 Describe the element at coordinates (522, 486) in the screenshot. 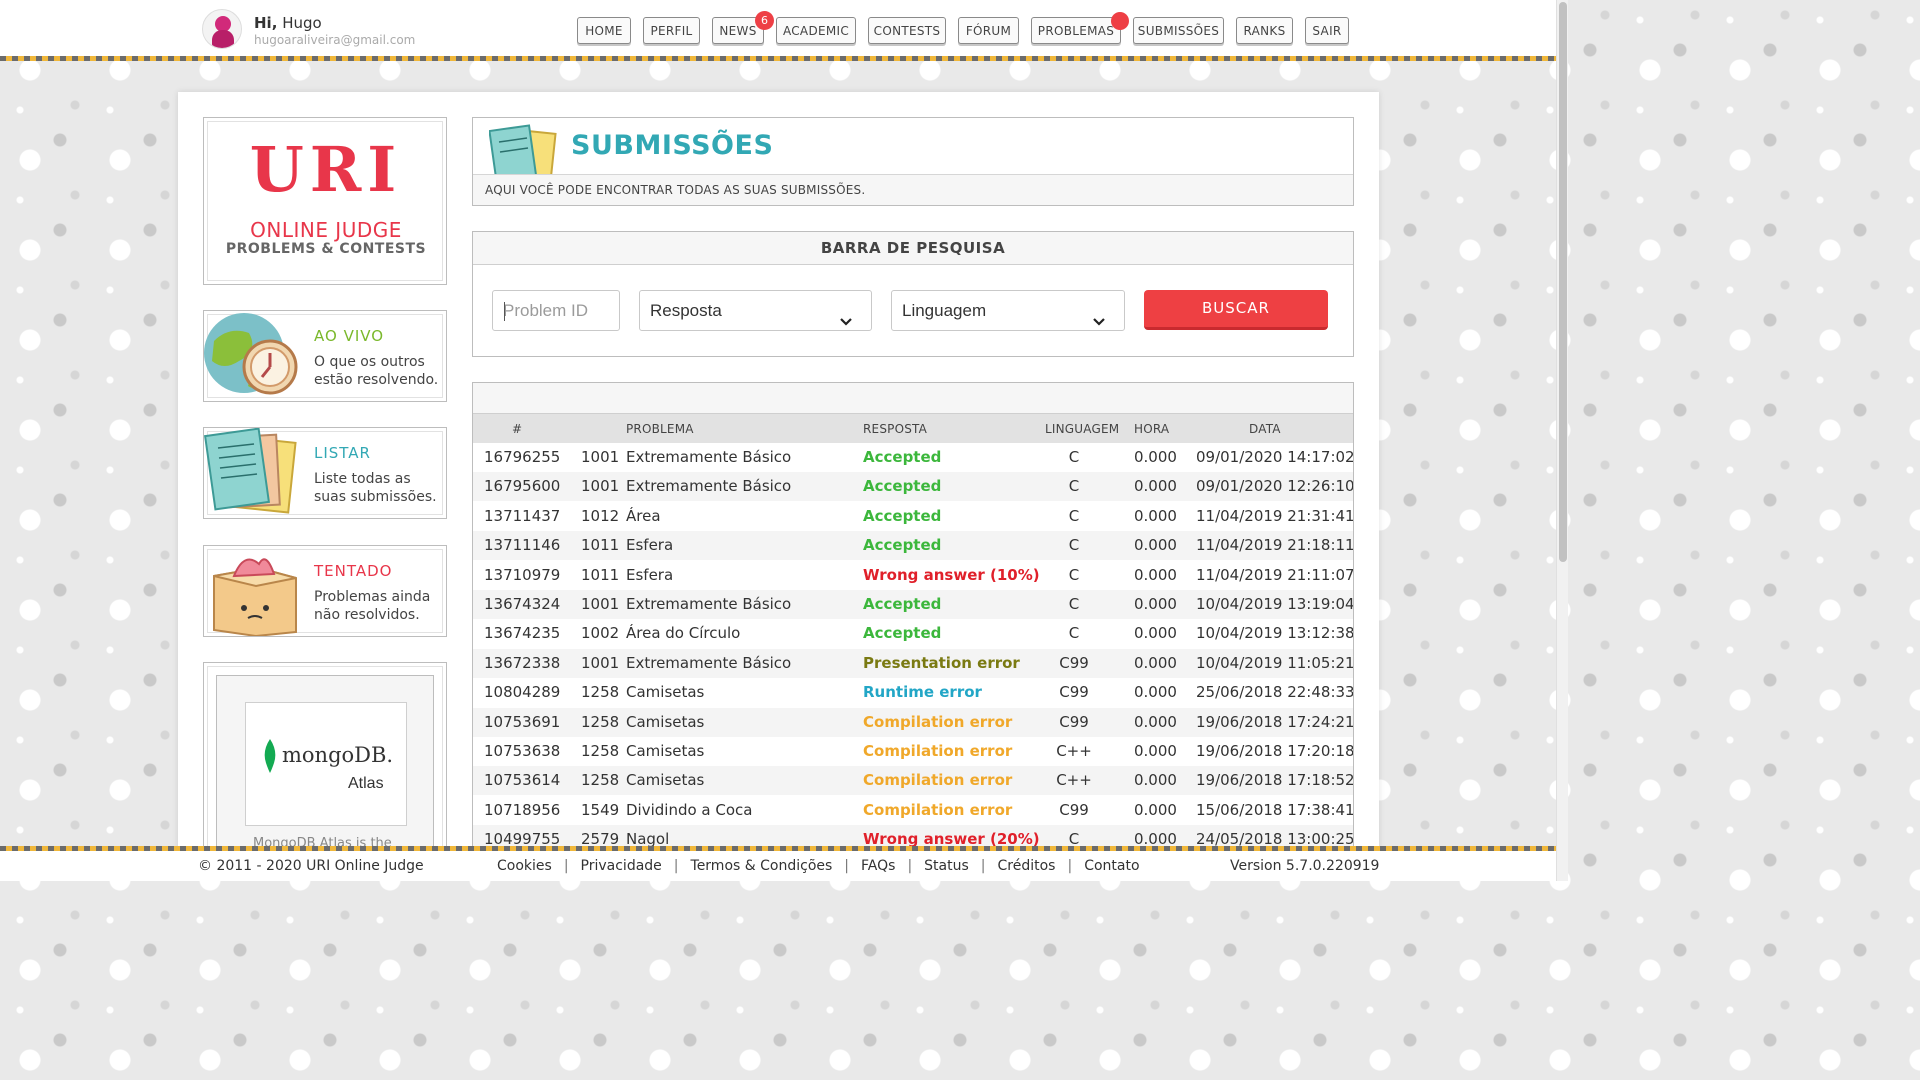

I see `submission-id: 16795600` at that location.